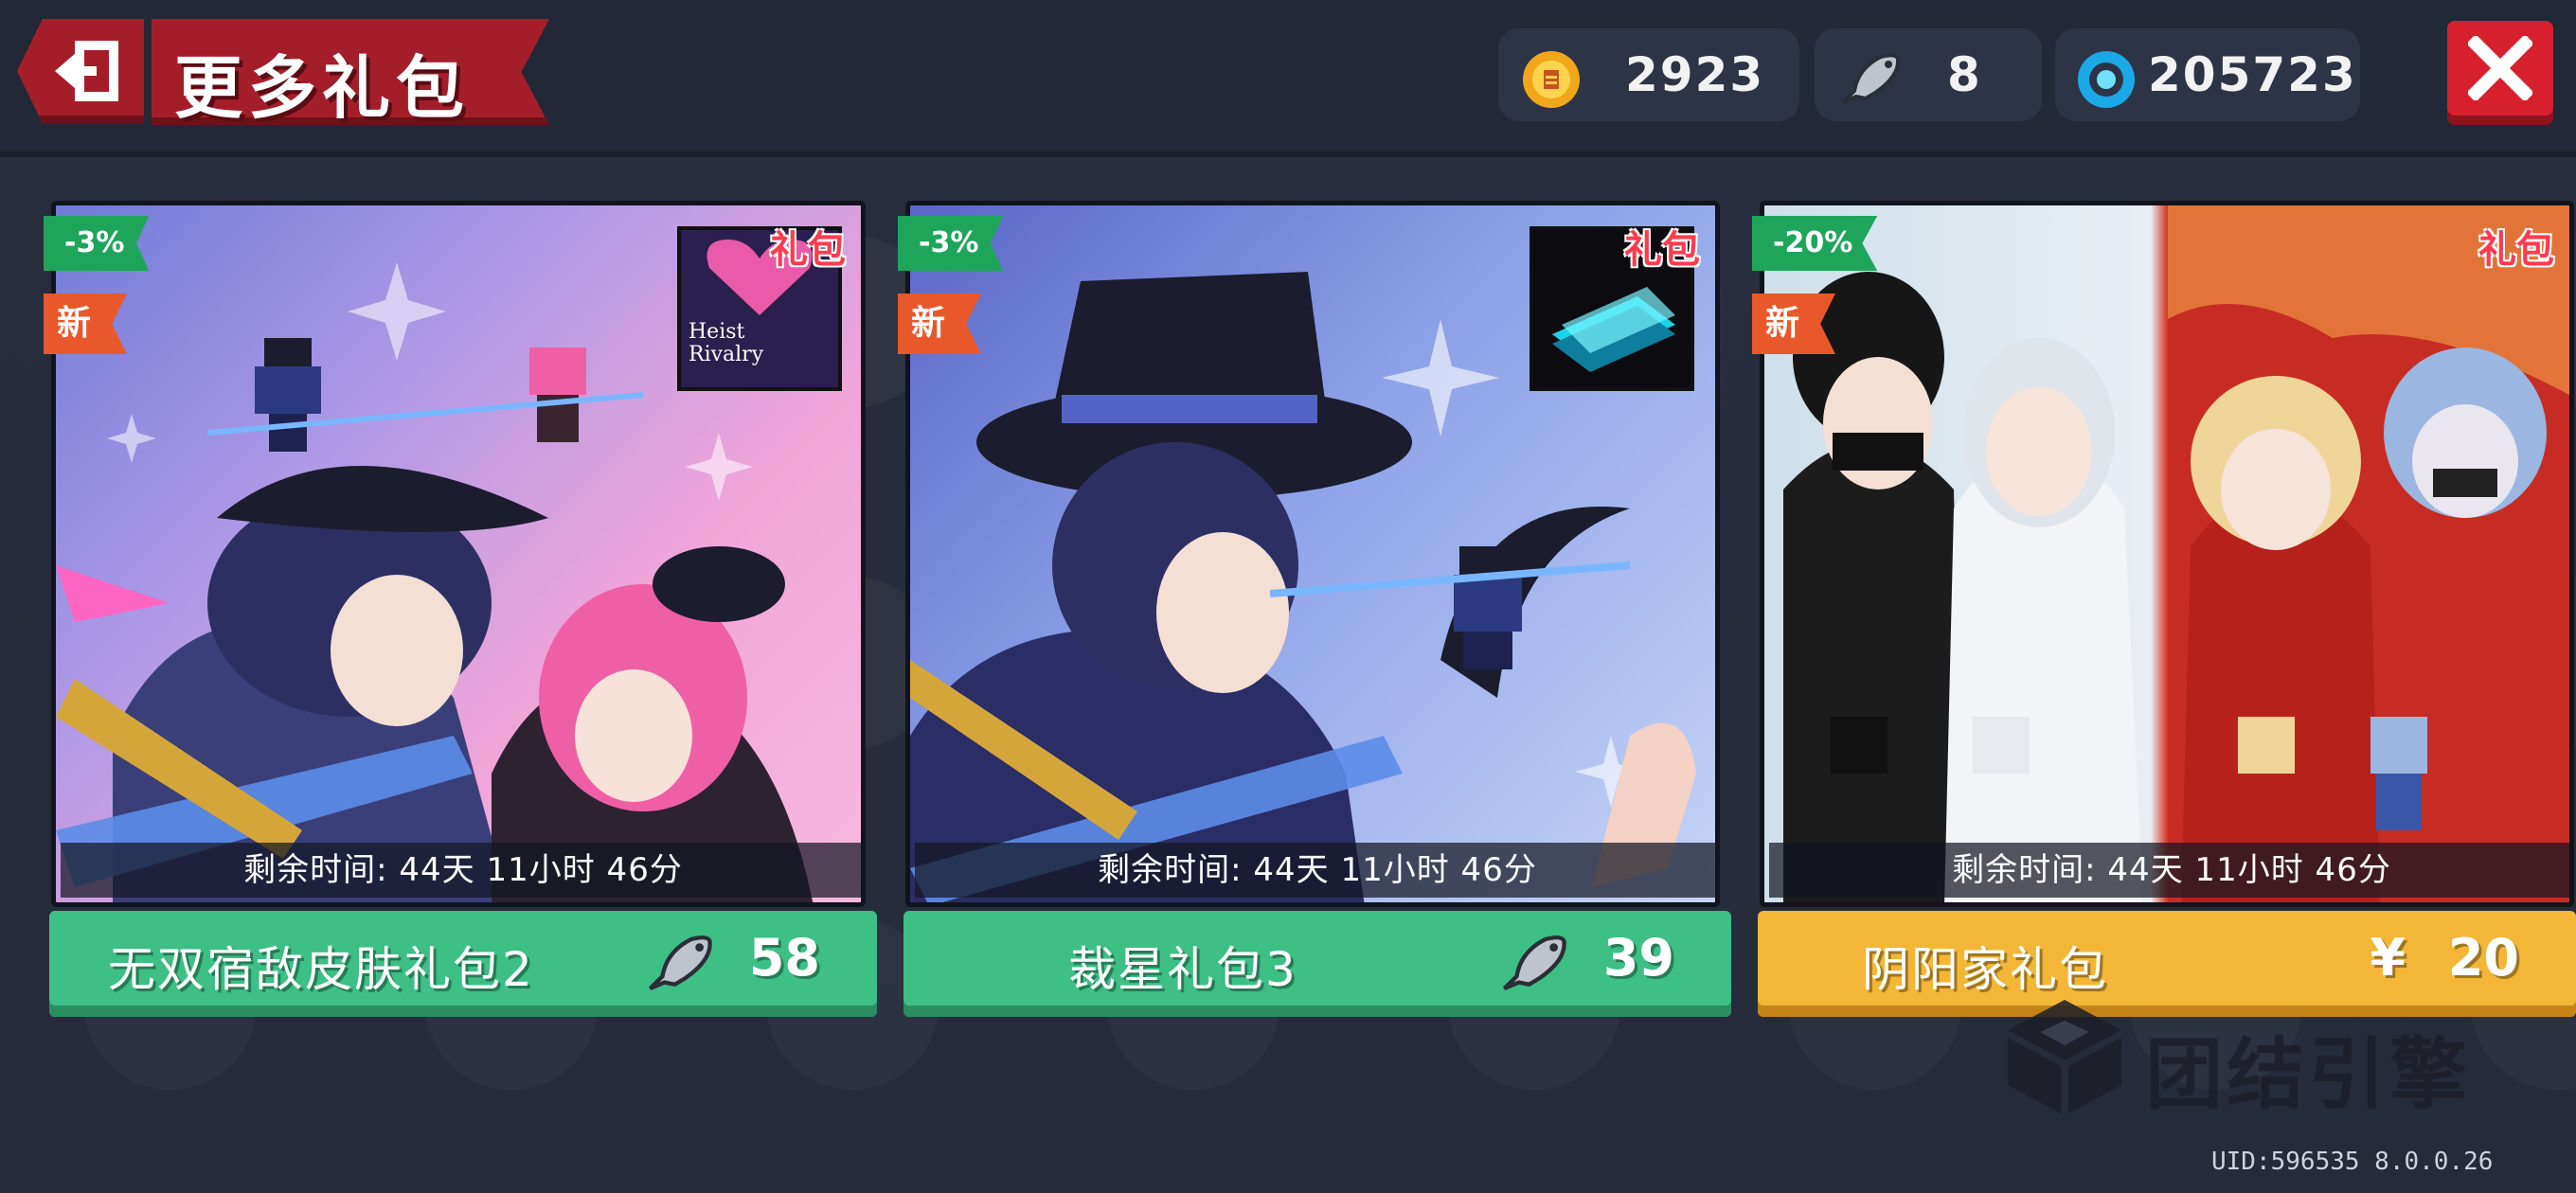 The width and height of the screenshot is (2576, 1193). Describe the element at coordinates (2388, 958) in the screenshot. I see `yen-symbol: ¥` at that location.